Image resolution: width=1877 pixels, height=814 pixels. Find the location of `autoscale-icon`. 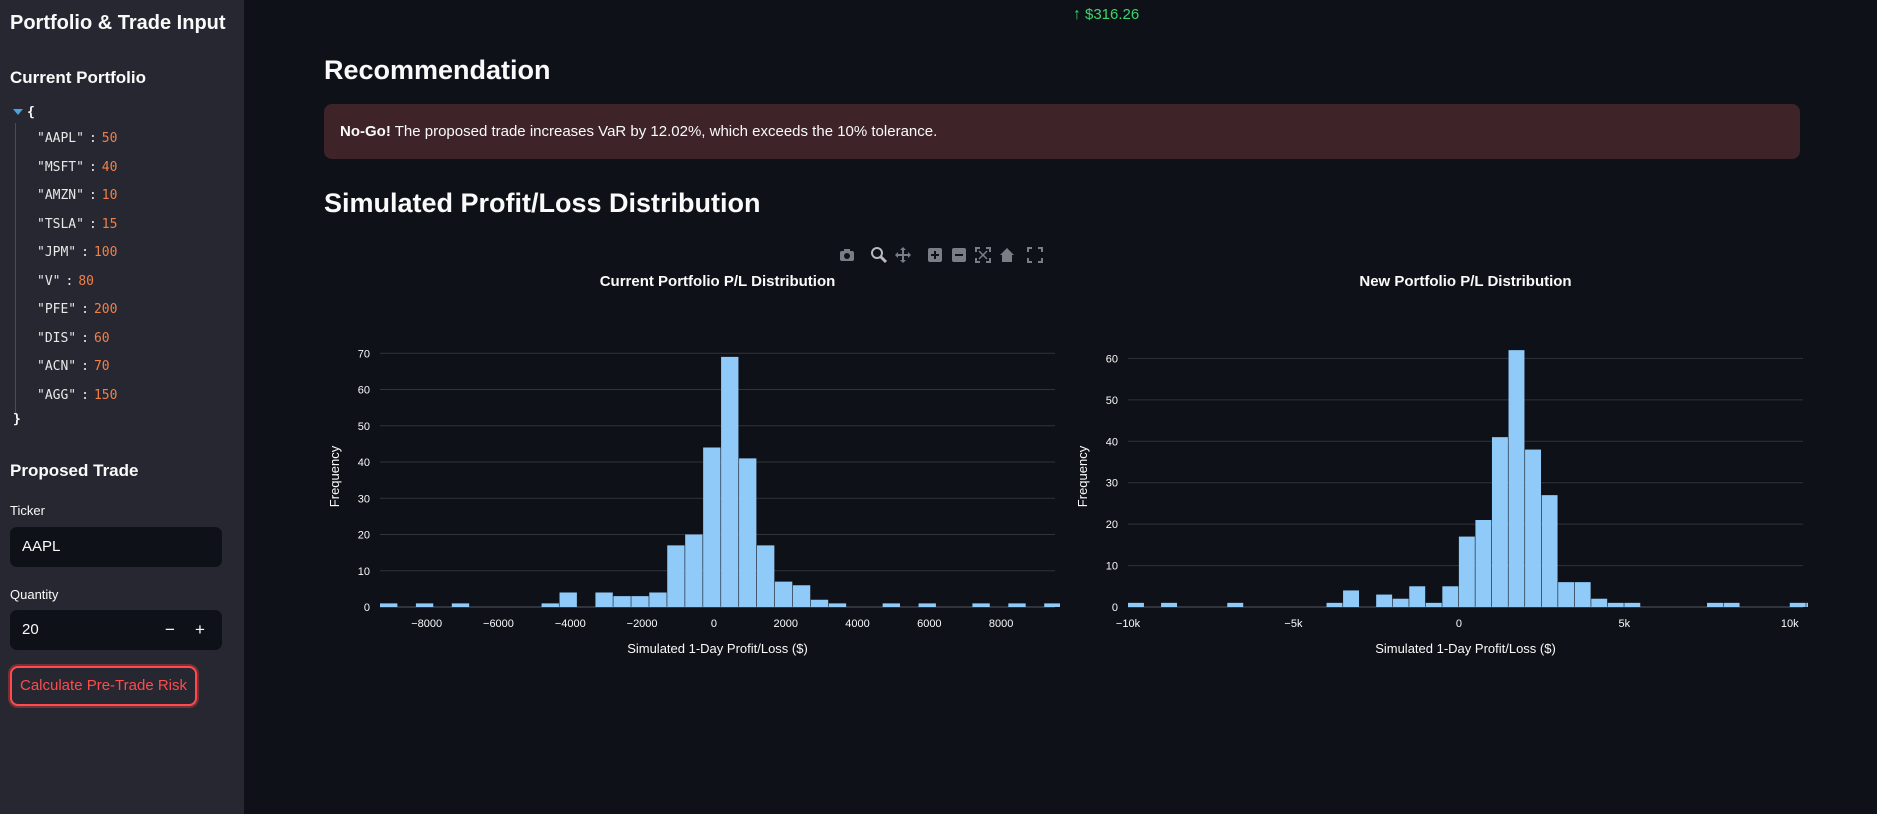

autoscale-icon is located at coordinates (983, 255).